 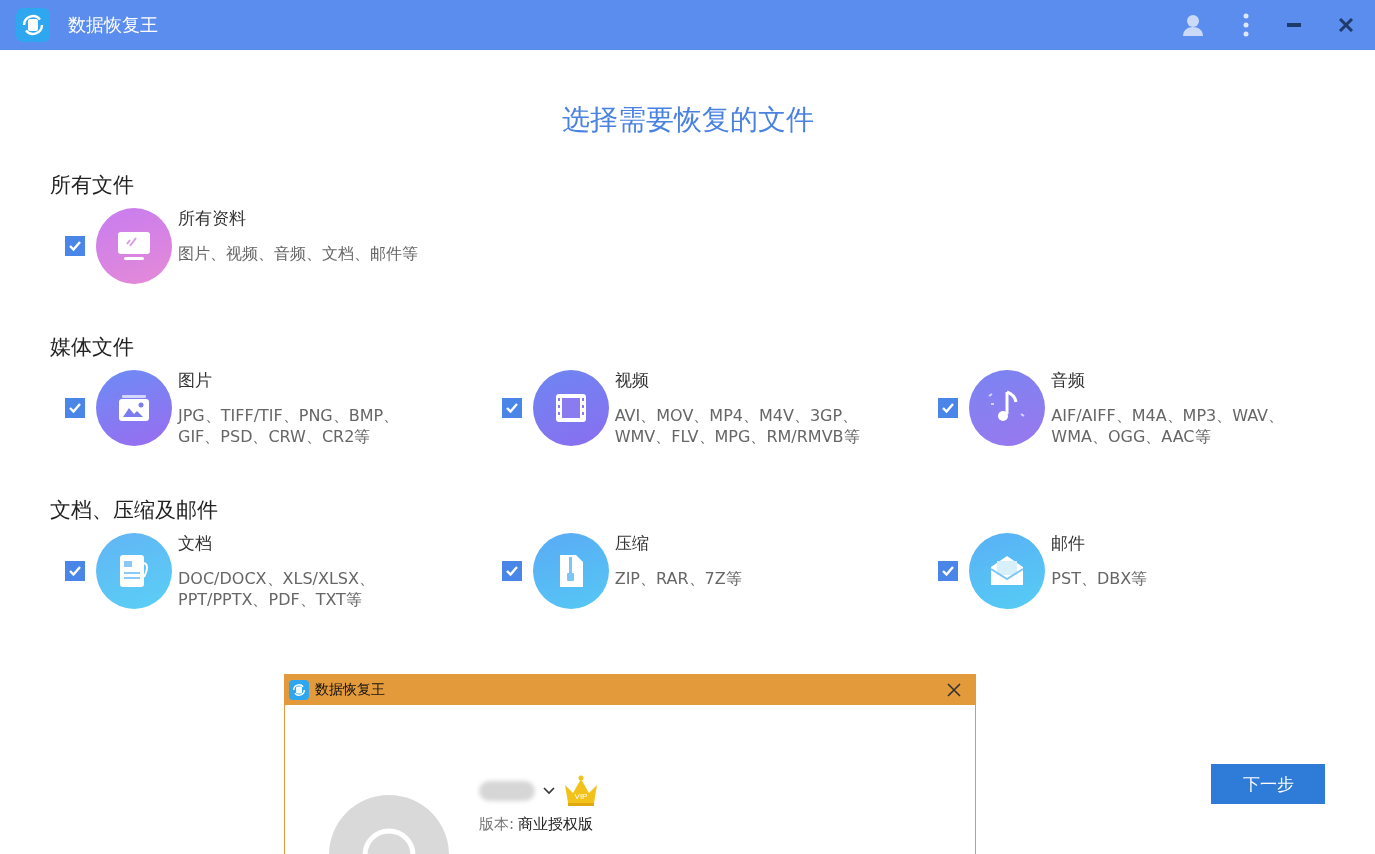 What do you see at coordinates (195, 380) in the screenshot?
I see `category-name: 图片` at bounding box center [195, 380].